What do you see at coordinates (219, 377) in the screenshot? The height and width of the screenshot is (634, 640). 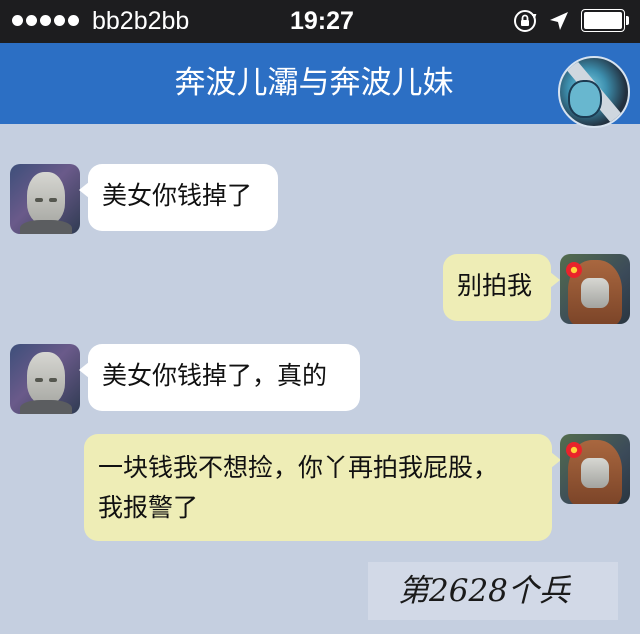 I see `message-bubble-incoming: 美女你钱掉了，真的` at bounding box center [219, 377].